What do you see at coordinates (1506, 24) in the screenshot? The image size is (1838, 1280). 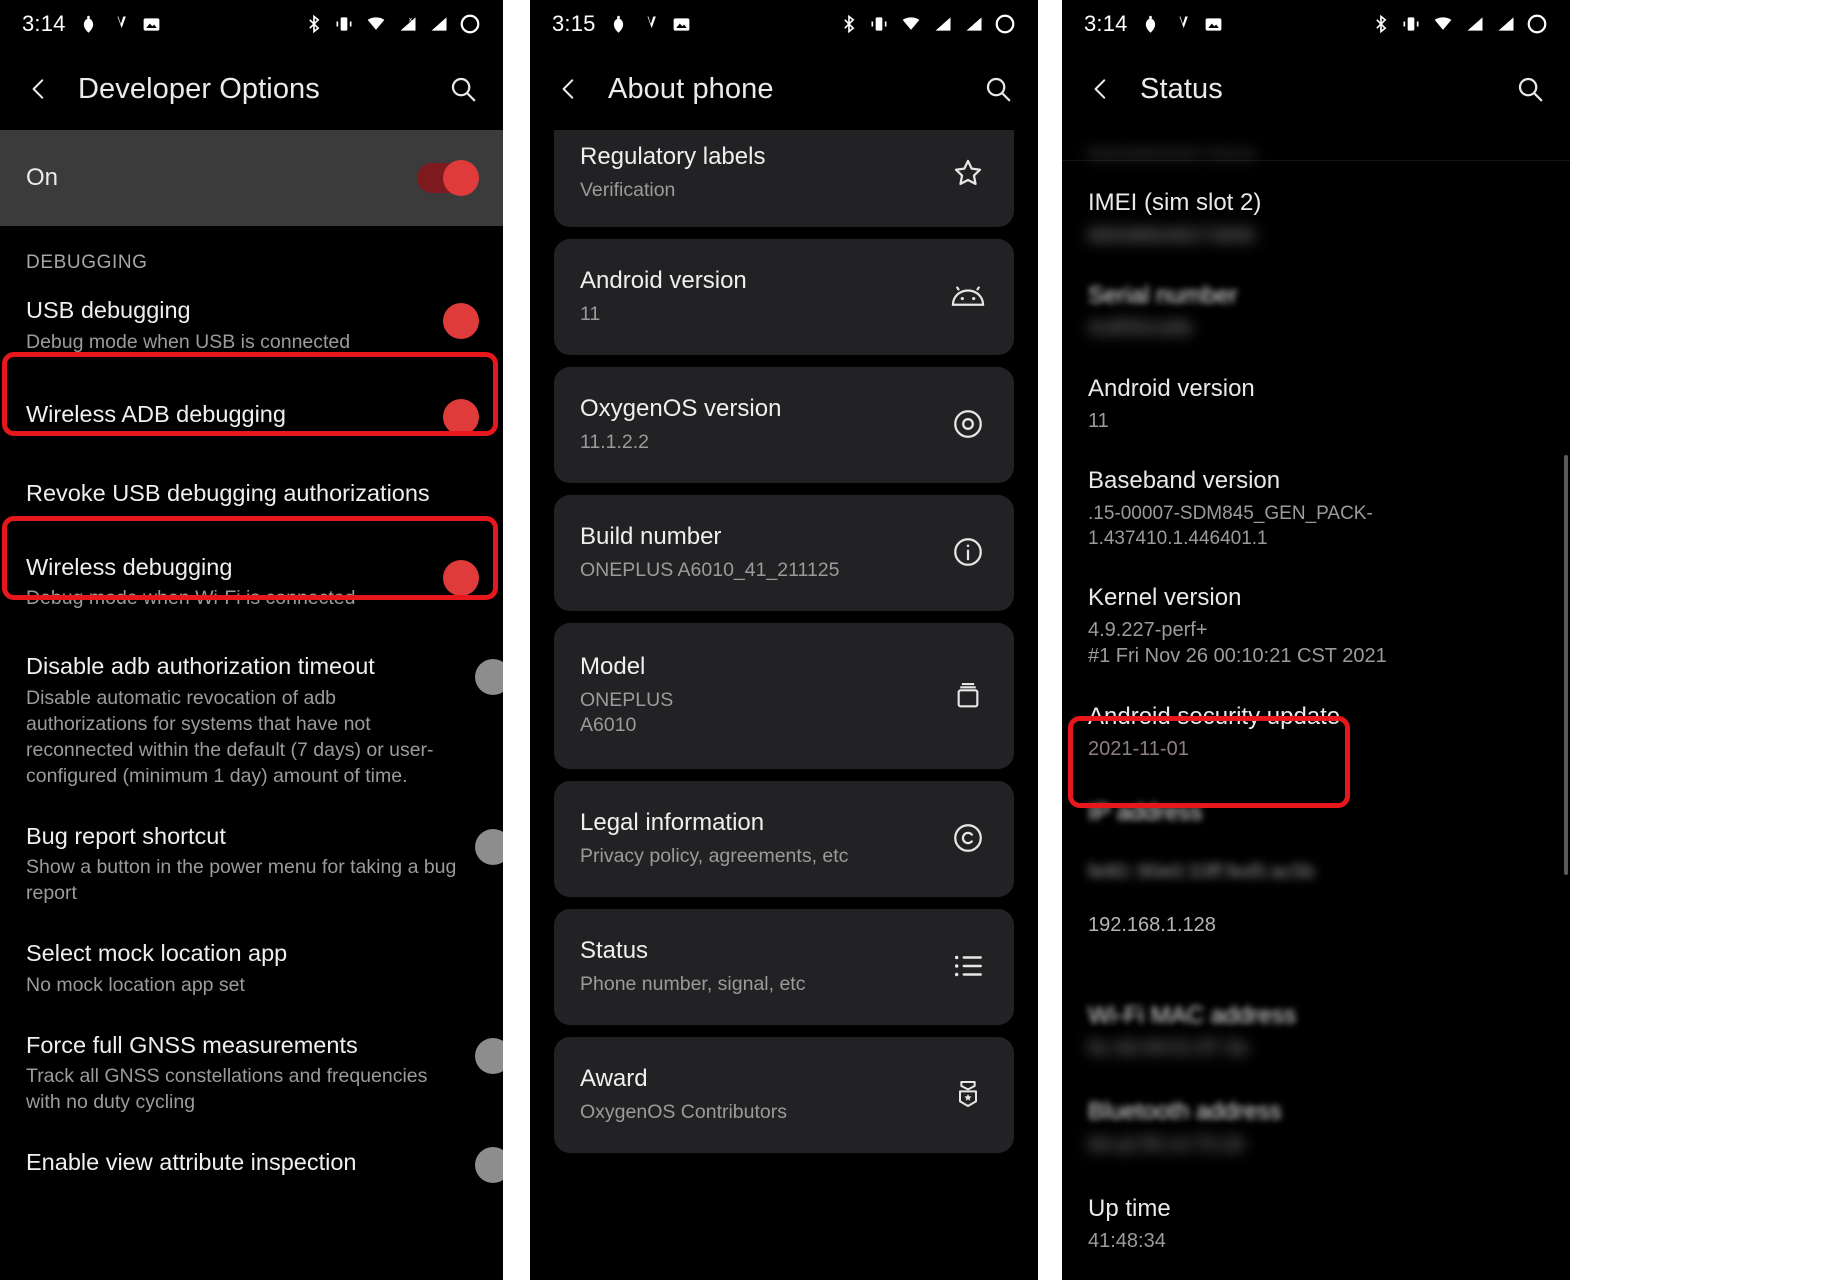 I see `signal-2-icon` at bounding box center [1506, 24].